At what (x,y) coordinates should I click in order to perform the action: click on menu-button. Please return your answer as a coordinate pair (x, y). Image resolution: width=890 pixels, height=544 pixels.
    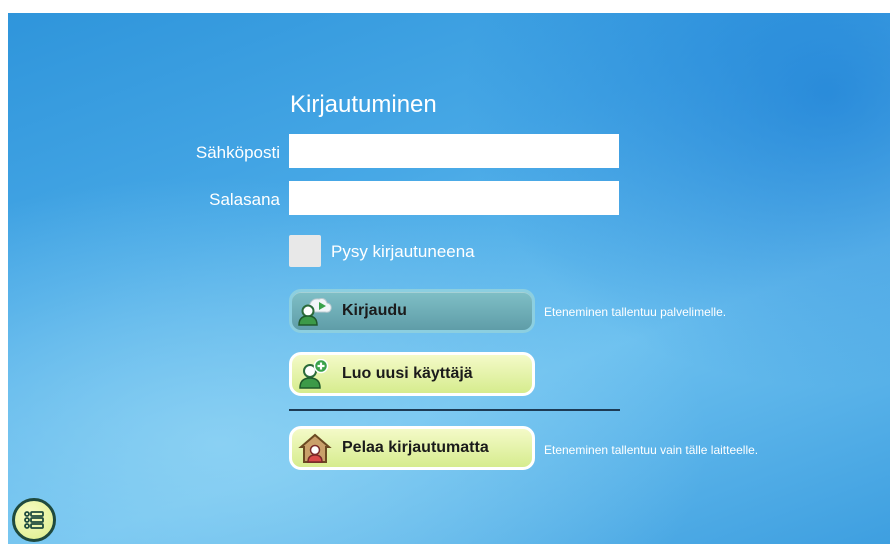
    Looking at the image, I should click on (34, 520).